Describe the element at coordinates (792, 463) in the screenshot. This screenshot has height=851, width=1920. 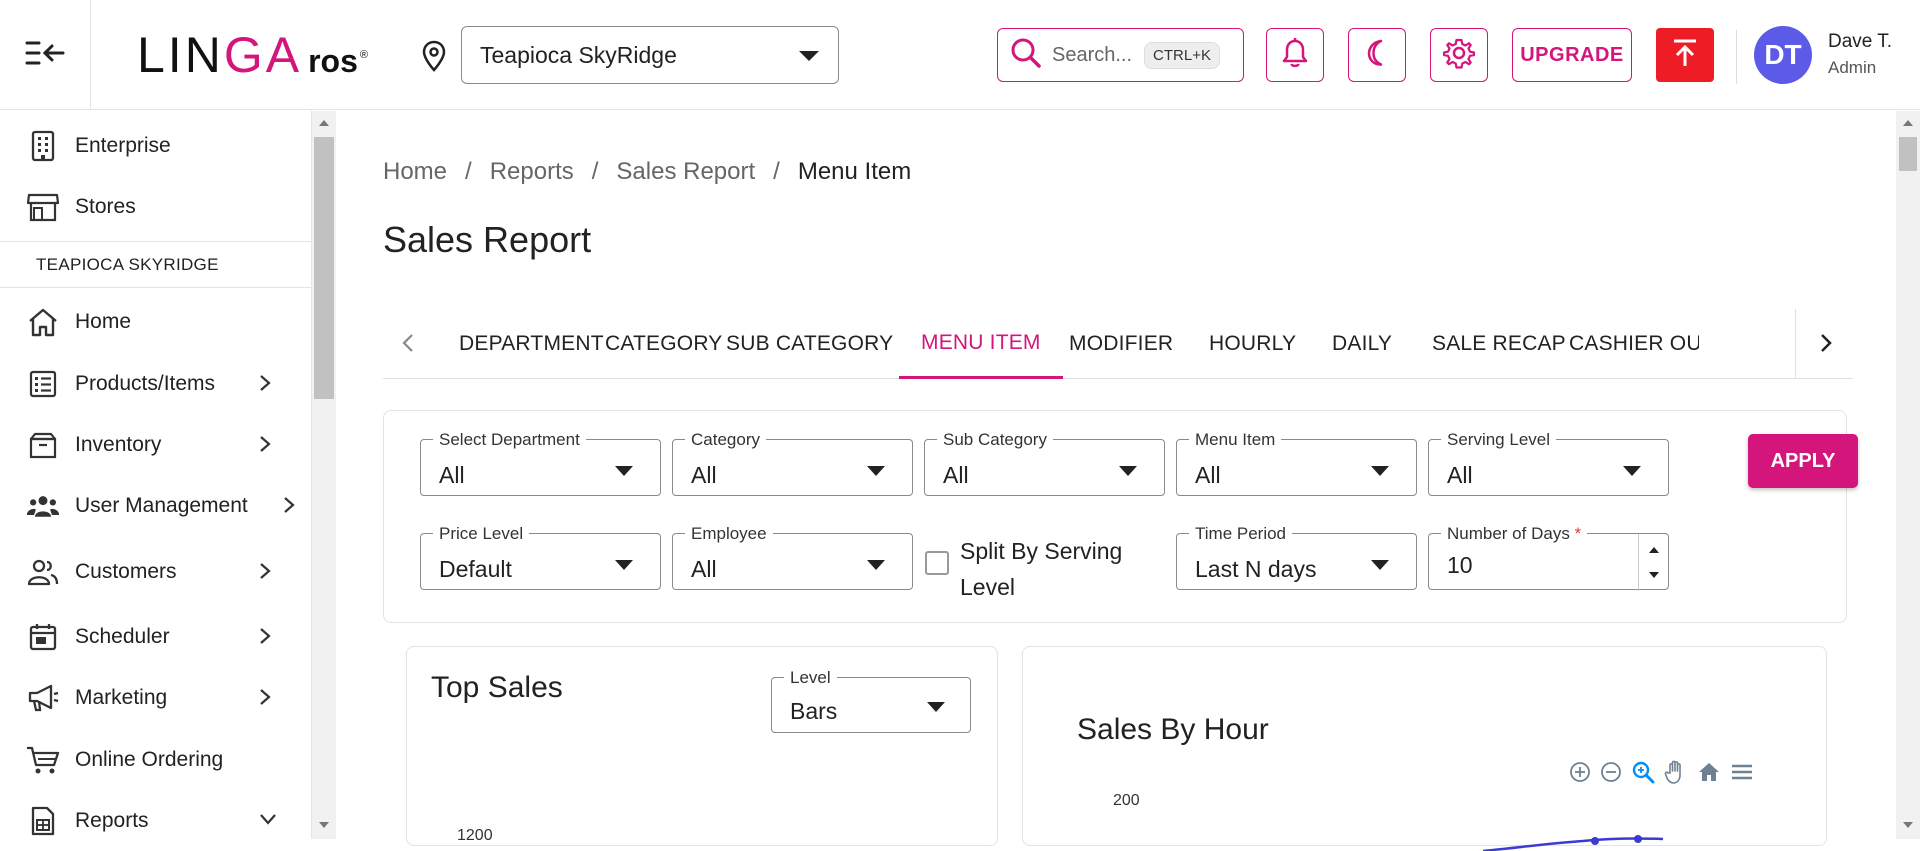
I see `category-select: Category All` at that location.